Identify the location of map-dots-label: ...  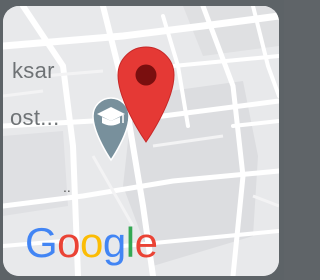
(67, 187).